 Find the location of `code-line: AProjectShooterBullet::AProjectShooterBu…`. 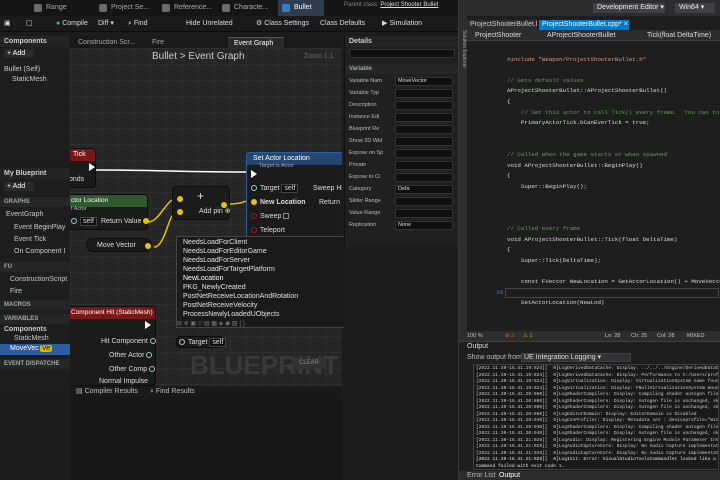

code-line: AProjectShooterBullet::AProjectShooterBu… is located at coordinates (587, 91).